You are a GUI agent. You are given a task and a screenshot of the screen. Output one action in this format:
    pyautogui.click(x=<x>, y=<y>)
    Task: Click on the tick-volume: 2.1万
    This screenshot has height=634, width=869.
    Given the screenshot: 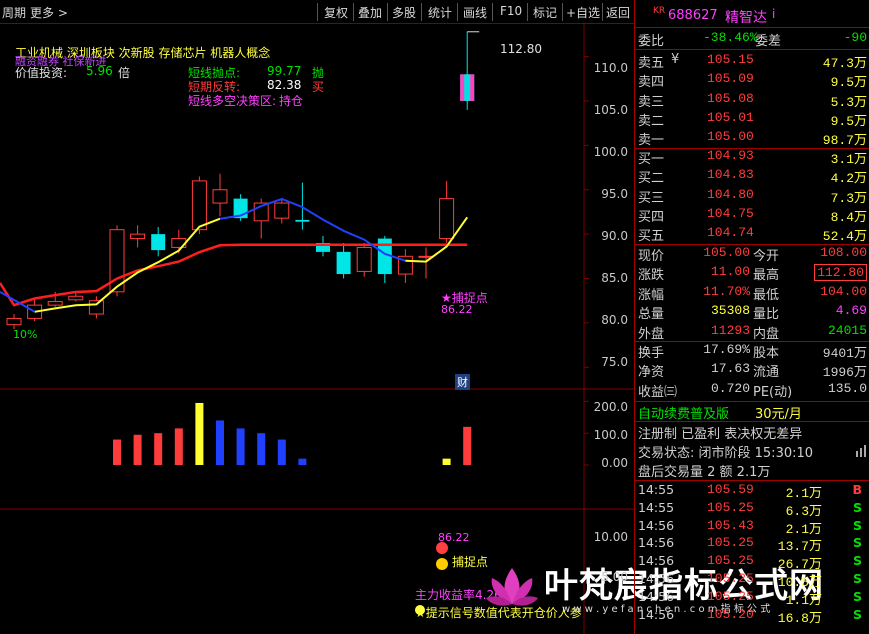 What is the action you would take?
    pyautogui.click(x=803, y=529)
    